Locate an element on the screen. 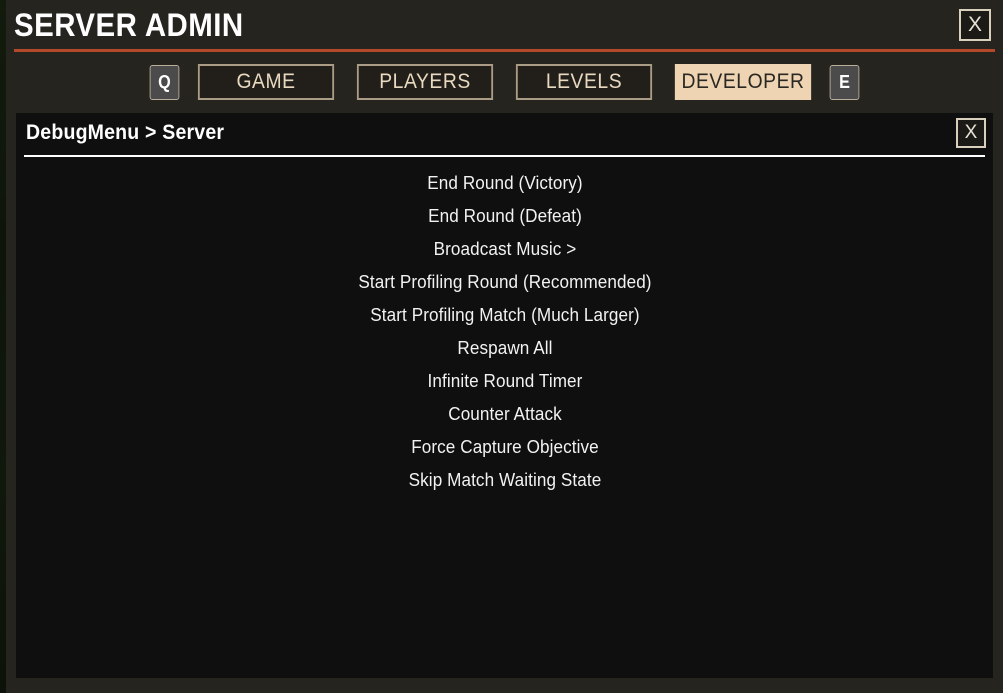 The height and width of the screenshot is (693, 1003). debug-menu-item: Respawn All is located at coordinates (504, 348).